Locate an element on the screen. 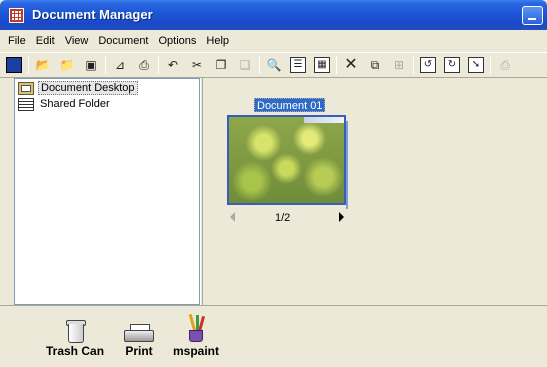  tree-item-shared-folder: Shared Folder is located at coordinates (65, 104).